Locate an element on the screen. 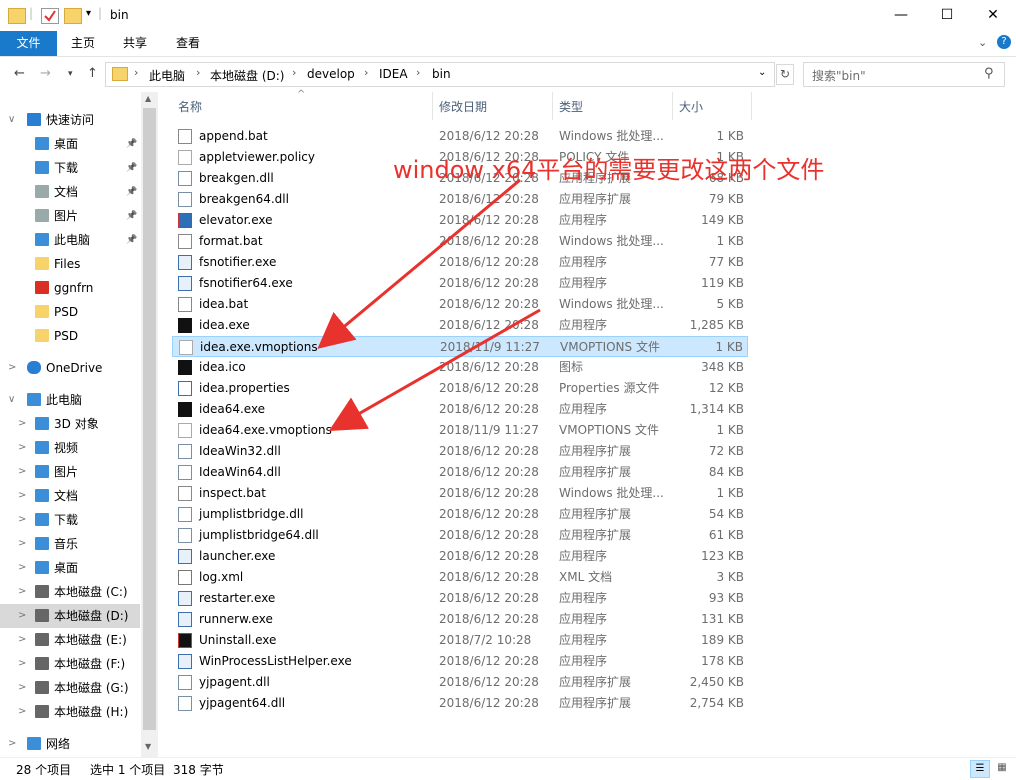  item-count: 28 个项目 is located at coordinates (44, 770).